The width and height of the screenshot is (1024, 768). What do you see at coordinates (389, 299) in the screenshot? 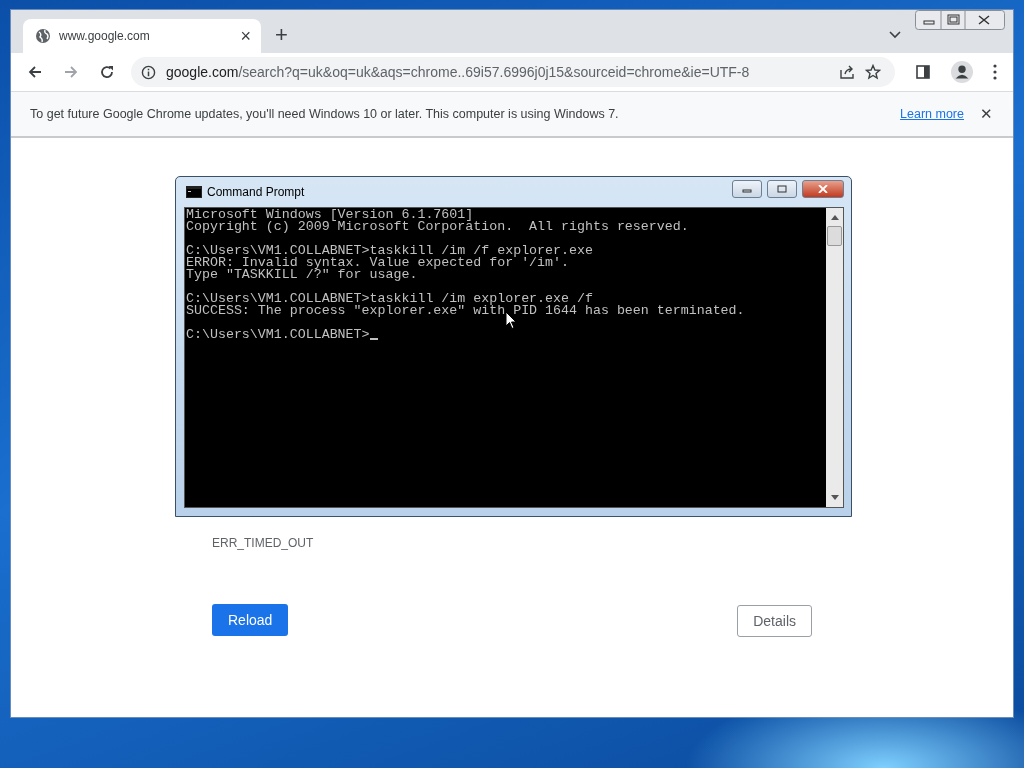
I see `console-line: C:\Users\VM1.COLLABNET>taskkill /im explorer.exe /f` at bounding box center [389, 299].